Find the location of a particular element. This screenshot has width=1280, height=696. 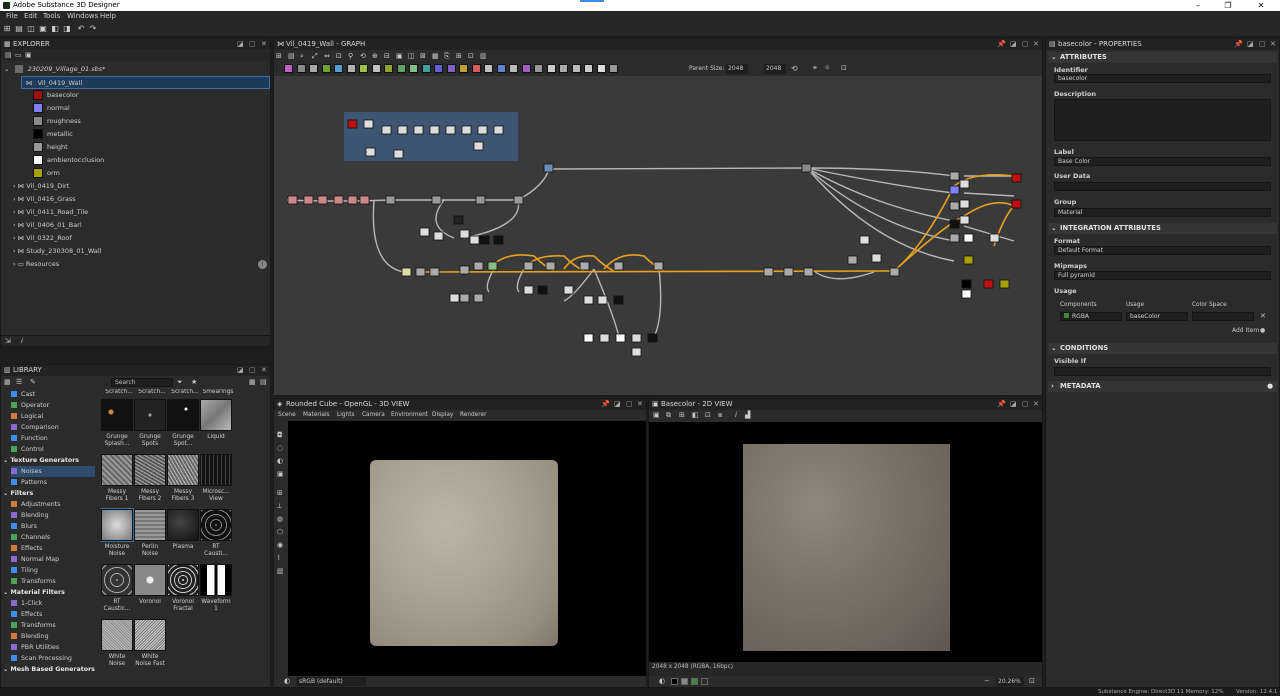

userdata-field is located at coordinates (1162, 186).